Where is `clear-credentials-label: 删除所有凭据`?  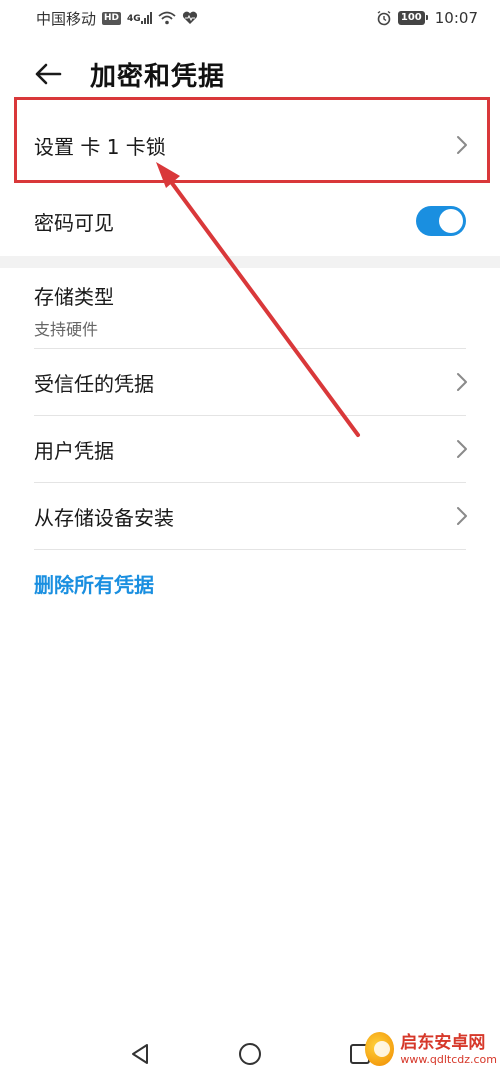
clear-credentials-label: 删除所有凭据 is located at coordinates (94, 584).